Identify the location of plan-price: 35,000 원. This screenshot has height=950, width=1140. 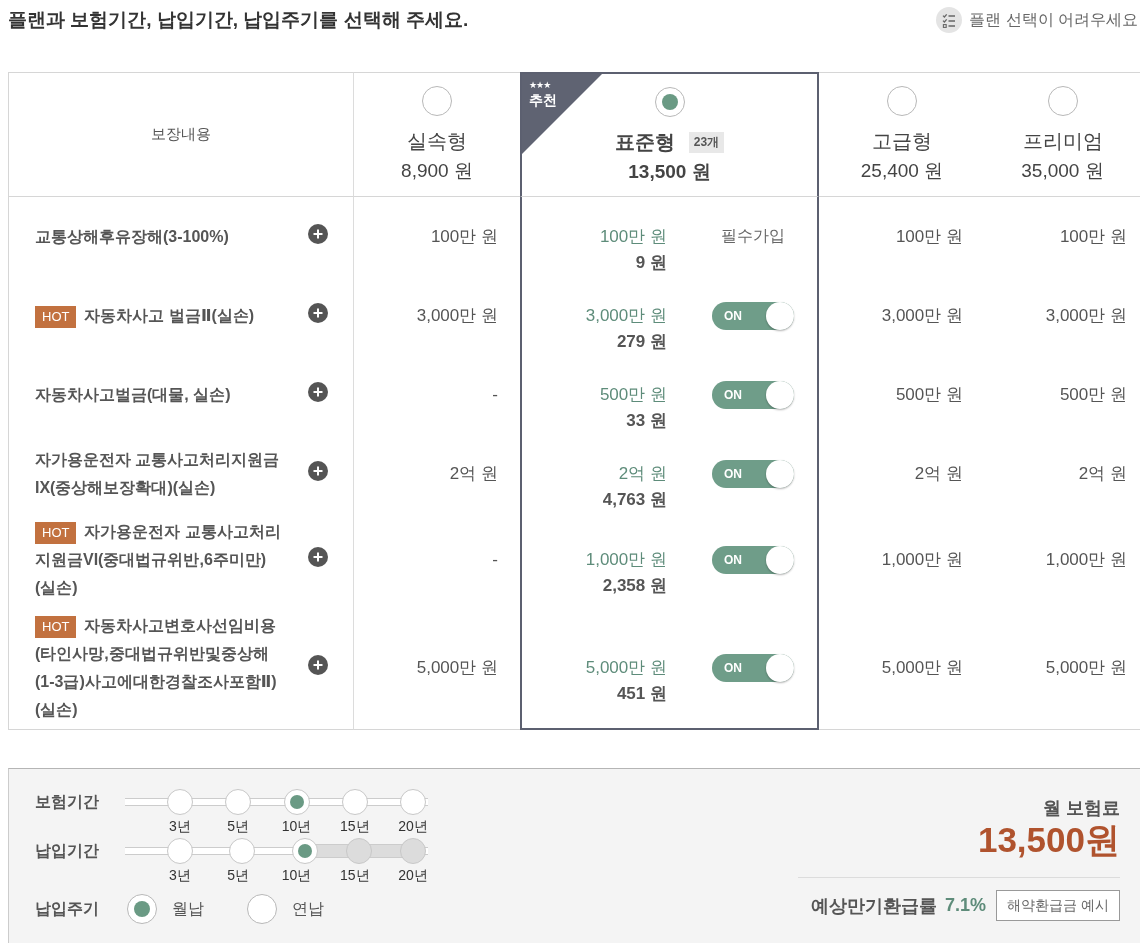
(1062, 171).